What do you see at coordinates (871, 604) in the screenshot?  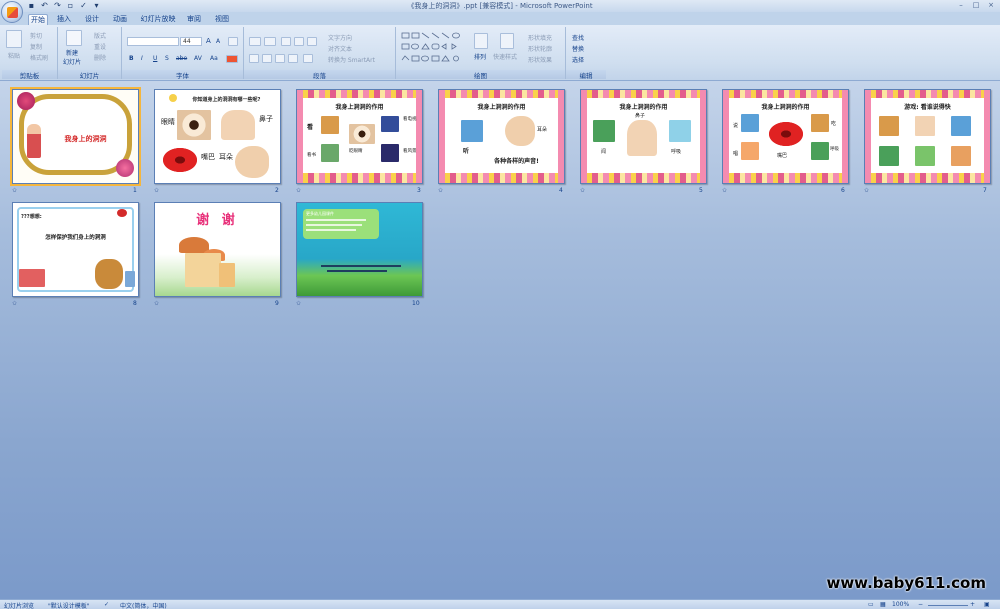 I see `normal-view-icon: ▭` at bounding box center [871, 604].